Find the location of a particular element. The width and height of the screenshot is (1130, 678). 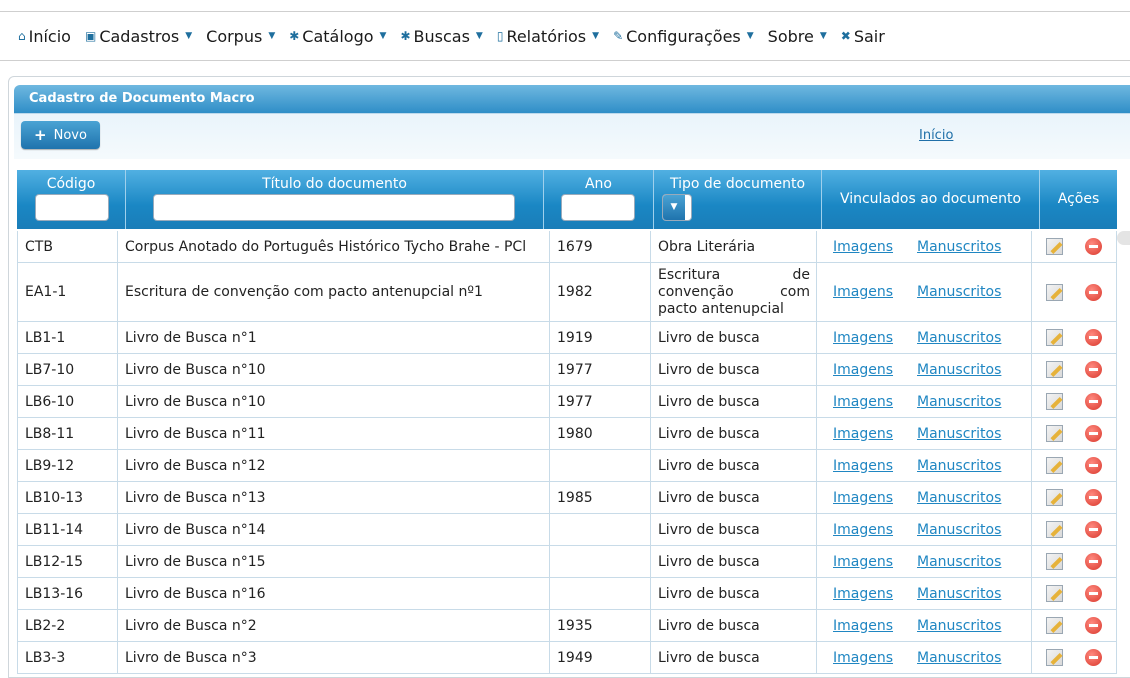

nav-item-label: Buscas is located at coordinates (441, 36).